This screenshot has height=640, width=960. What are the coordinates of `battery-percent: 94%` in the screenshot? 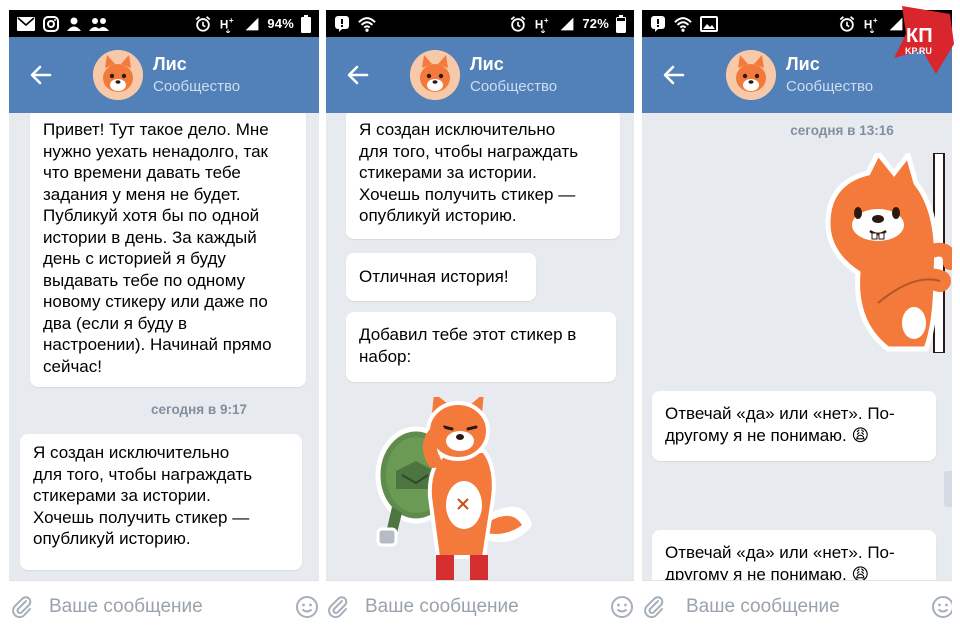 It's located at (280, 23).